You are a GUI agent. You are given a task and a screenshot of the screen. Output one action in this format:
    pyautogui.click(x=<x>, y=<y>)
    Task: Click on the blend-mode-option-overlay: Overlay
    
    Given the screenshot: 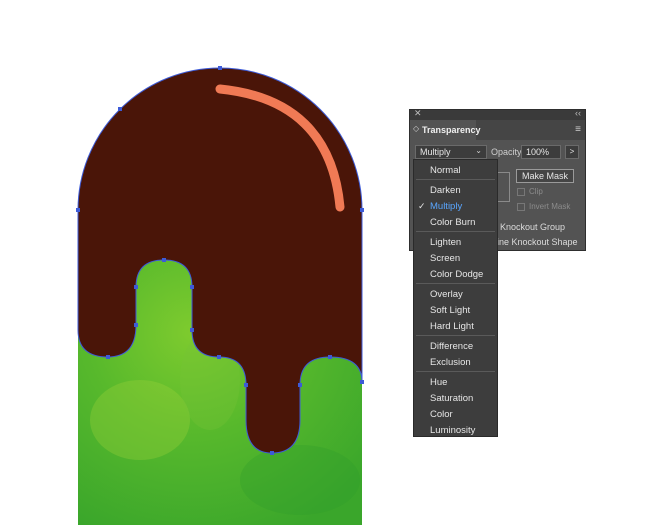 What is the action you would take?
    pyautogui.click(x=446, y=294)
    